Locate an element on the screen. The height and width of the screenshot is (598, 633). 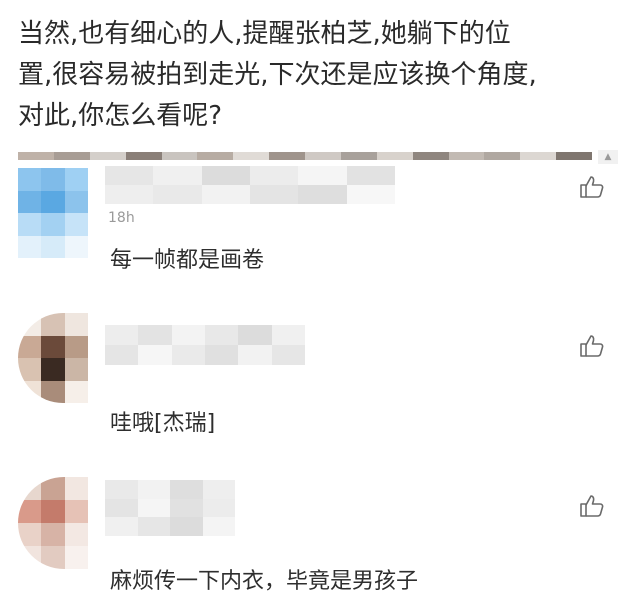
comment-text: 每一帧都是画卷 is located at coordinates (187, 260).